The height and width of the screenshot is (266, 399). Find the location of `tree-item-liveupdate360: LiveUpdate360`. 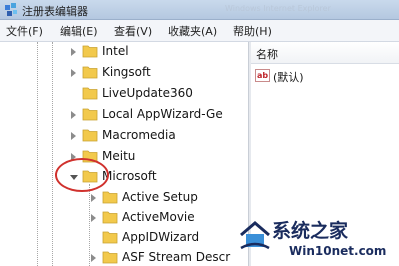

tree-item-liveupdate360: LiveUpdate360 is located at coordinates (124, 94).